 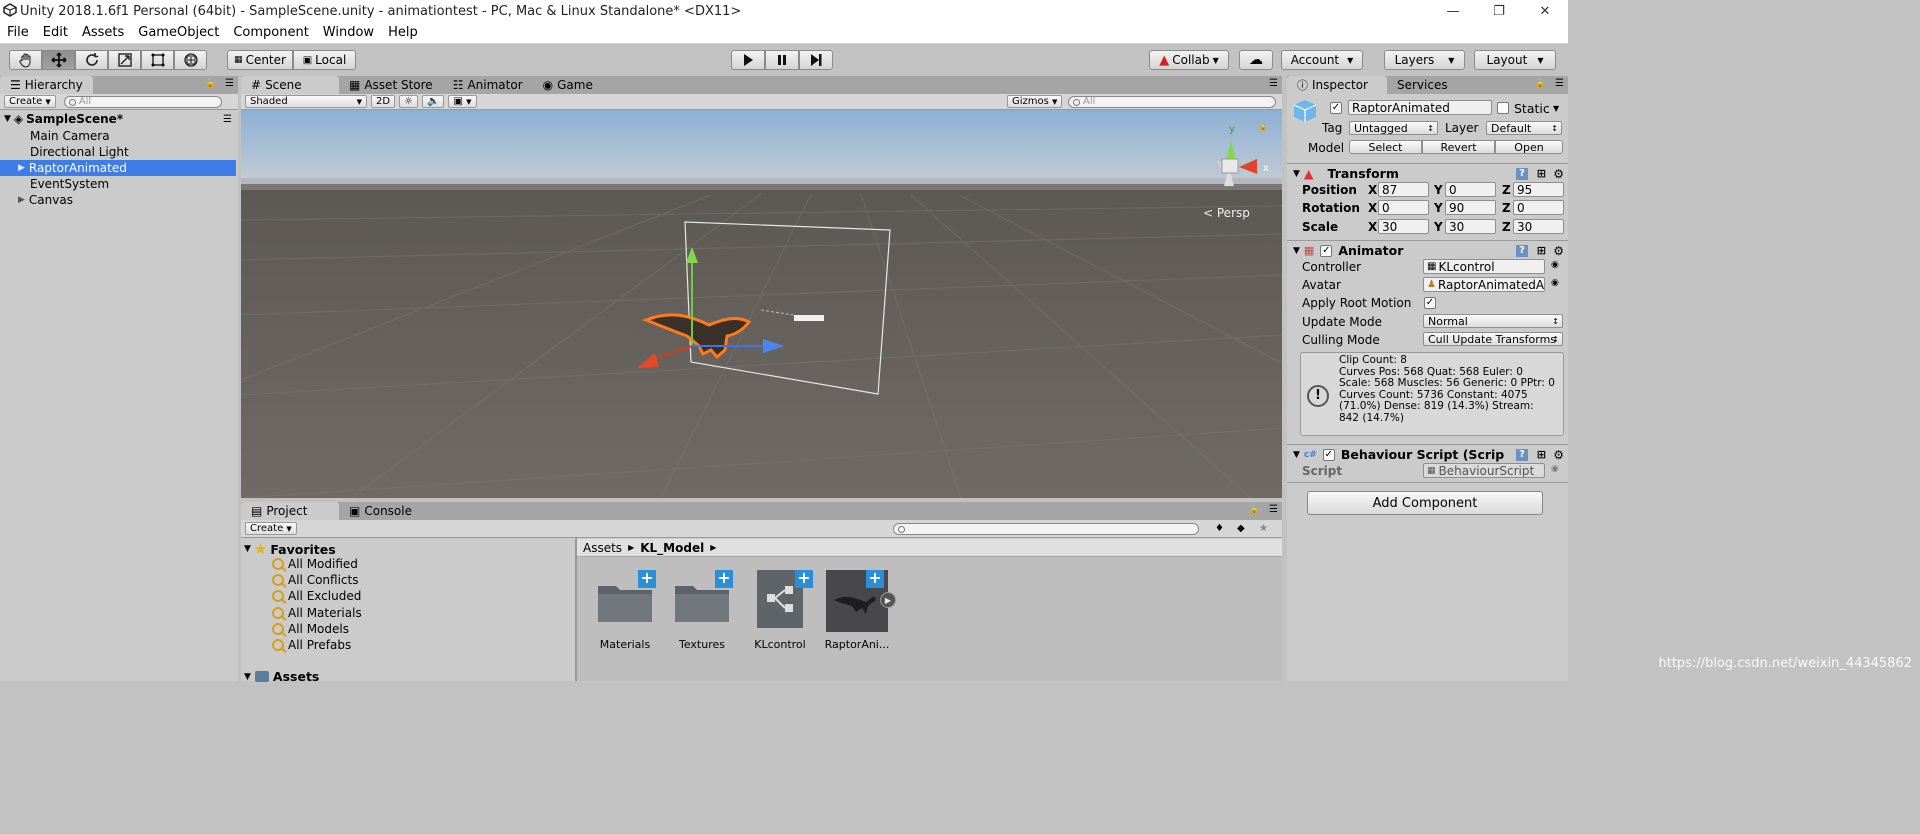 What do you see at coordinates (1453, 11) in the screenshot?
I see `minimize-icon: —` at bounding box center [1453, 11].